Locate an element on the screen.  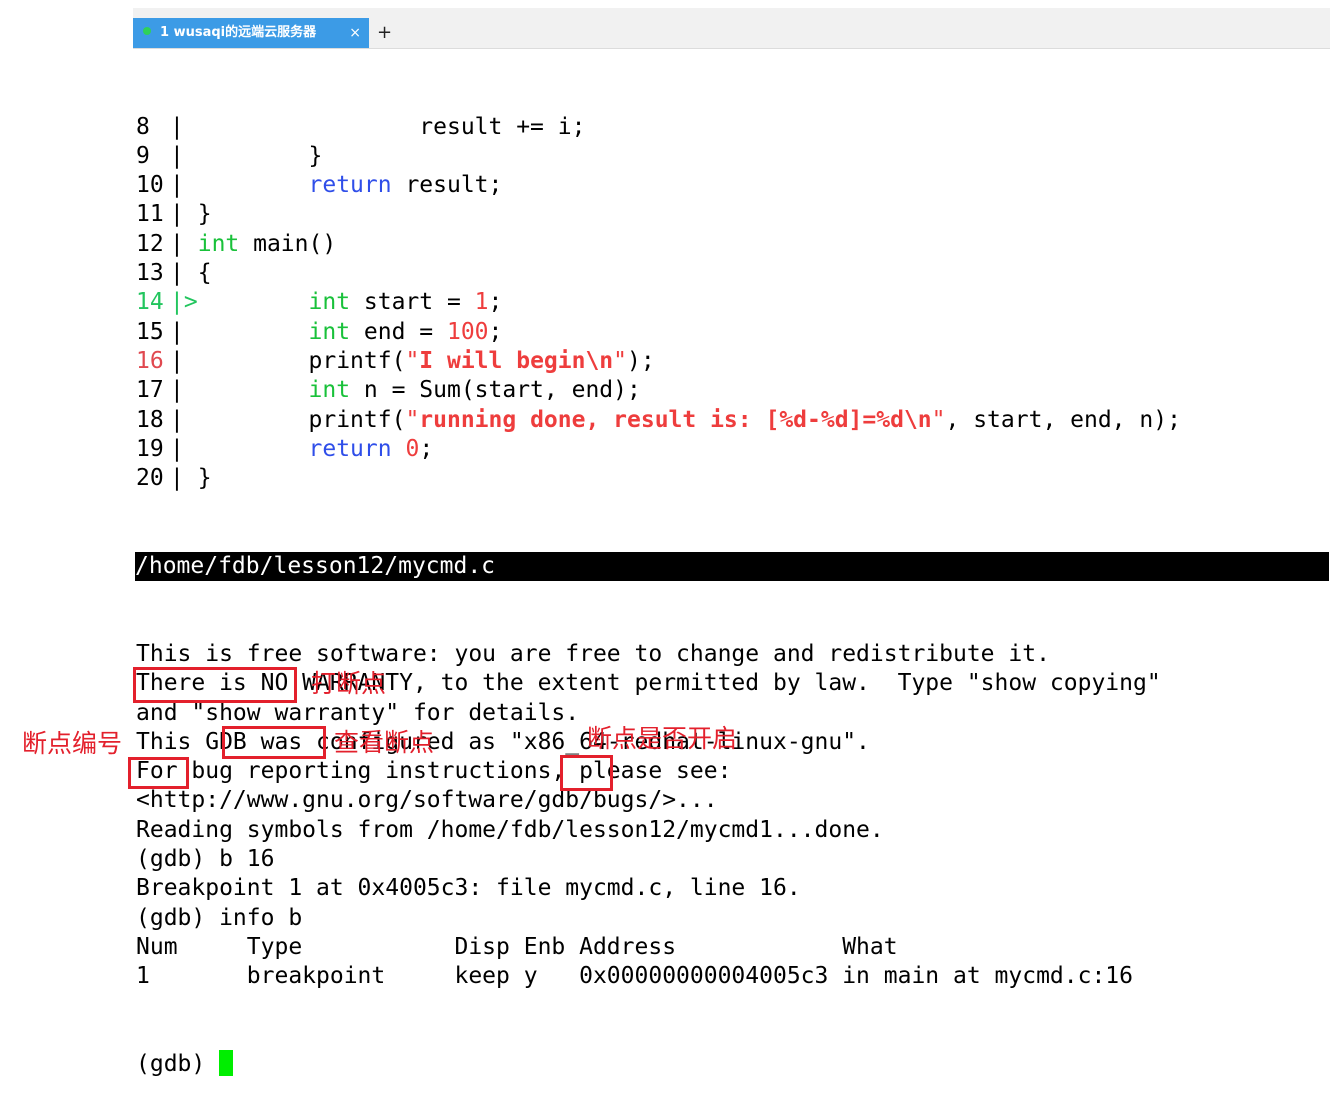
source-line: 15 | int end = 100; is located at coordinates (733, 332).